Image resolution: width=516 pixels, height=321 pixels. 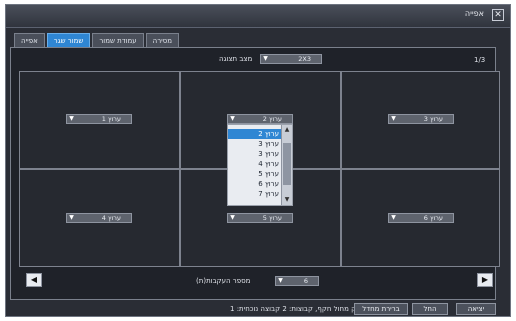 I want to click on channel-select-value: ערוץ 1, so click(x=111, y=119).